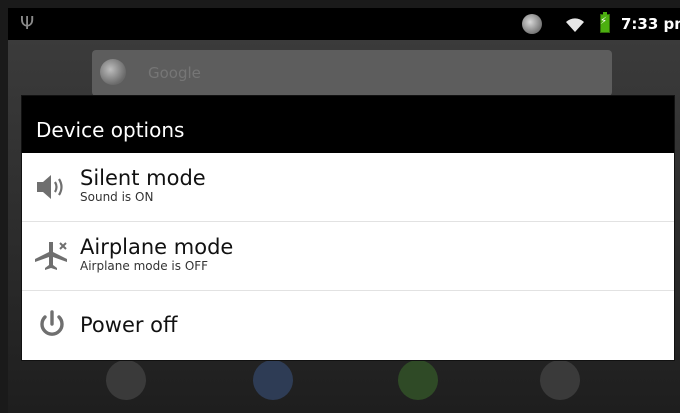  Describe the element at coordinates (143, 178) in the screenshot. I see `option-label: Silent mode` at that location.